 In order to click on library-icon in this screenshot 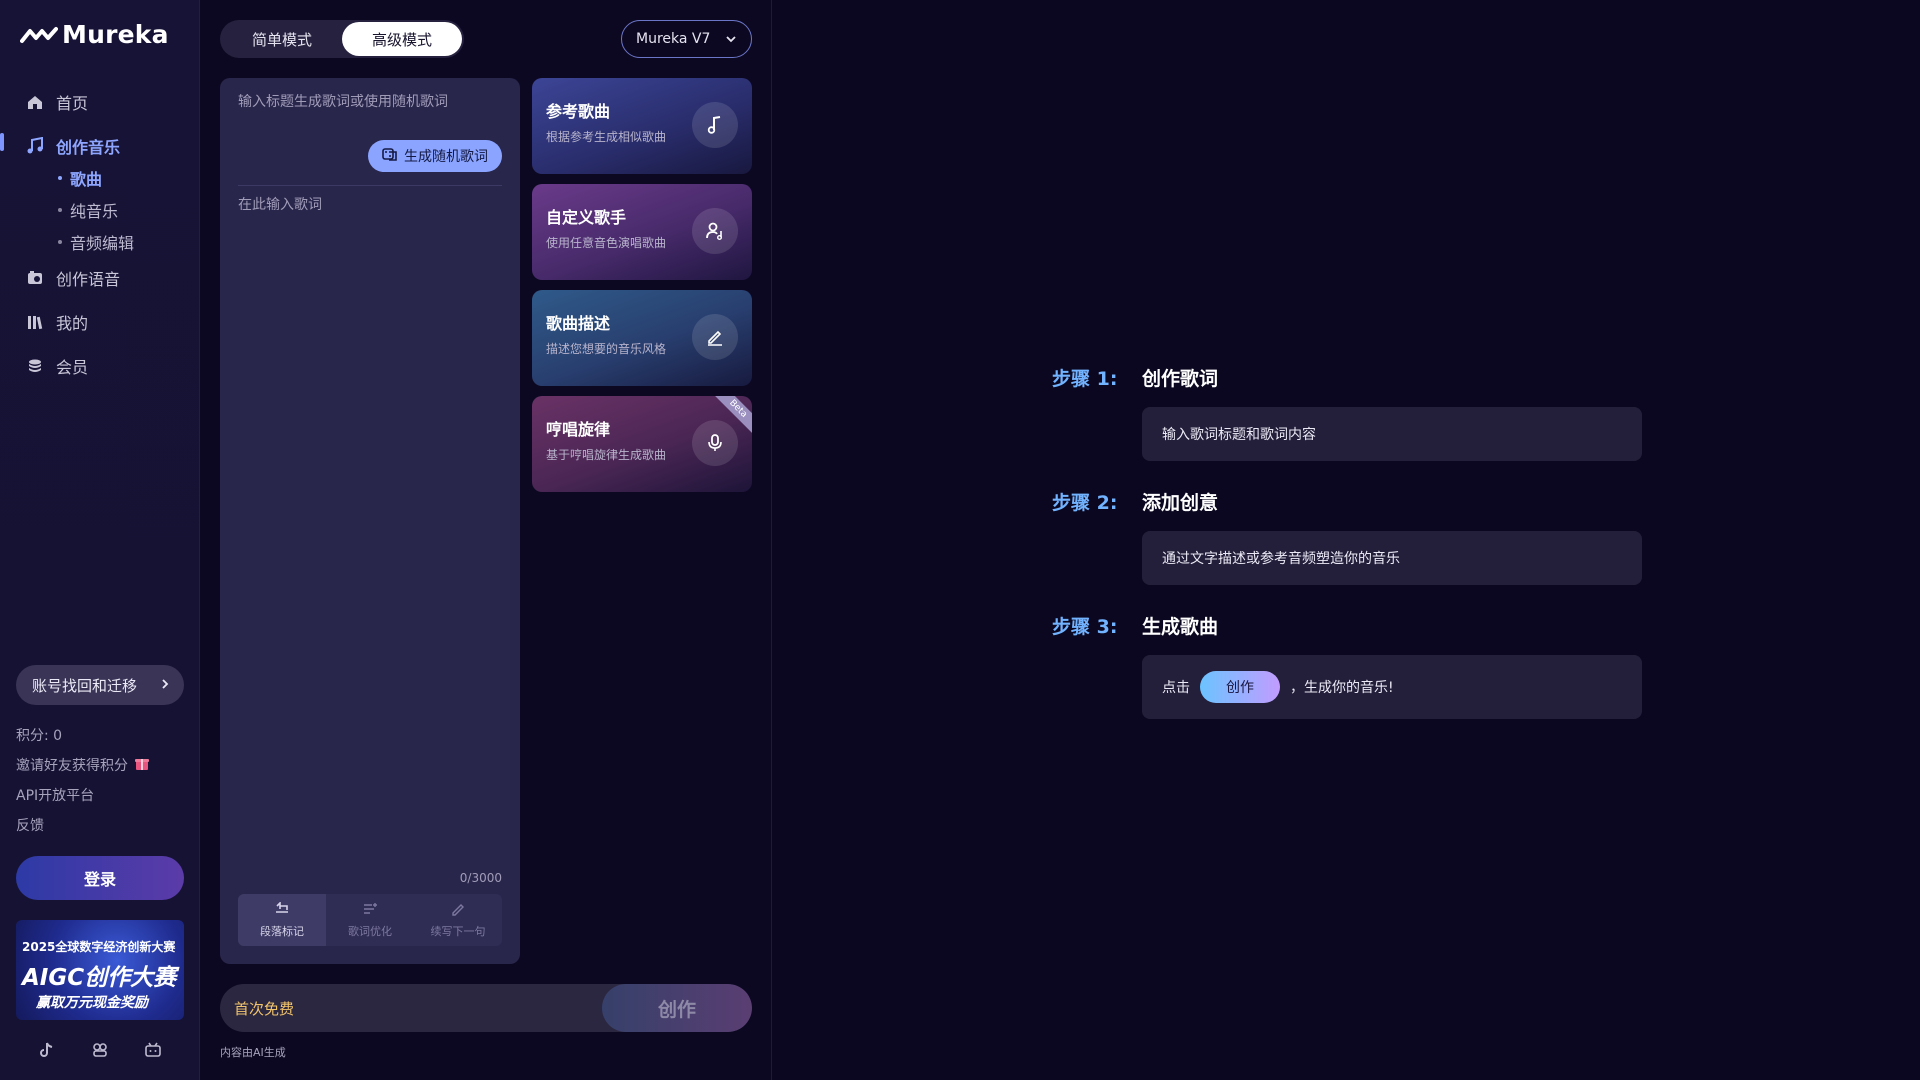, I will do `click(35, 322)`.